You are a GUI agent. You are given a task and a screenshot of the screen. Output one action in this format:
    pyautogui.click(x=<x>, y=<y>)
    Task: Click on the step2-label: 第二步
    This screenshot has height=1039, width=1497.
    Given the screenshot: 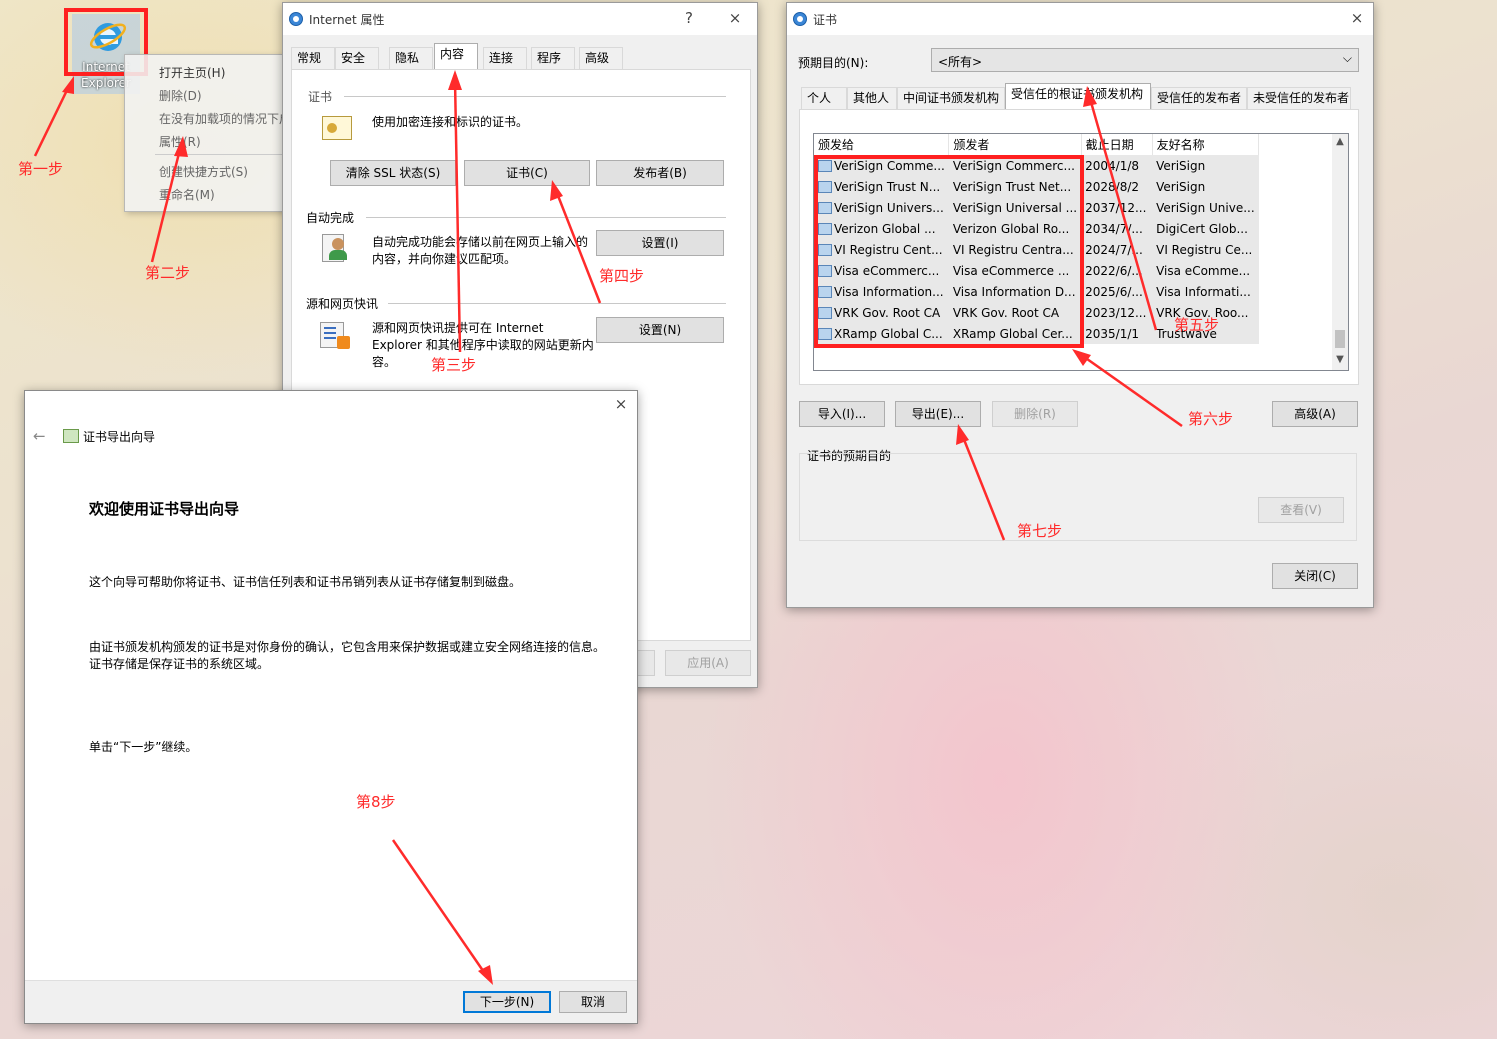 What is the action you would take?
    pyautogui.click(x=168, y=273)
    